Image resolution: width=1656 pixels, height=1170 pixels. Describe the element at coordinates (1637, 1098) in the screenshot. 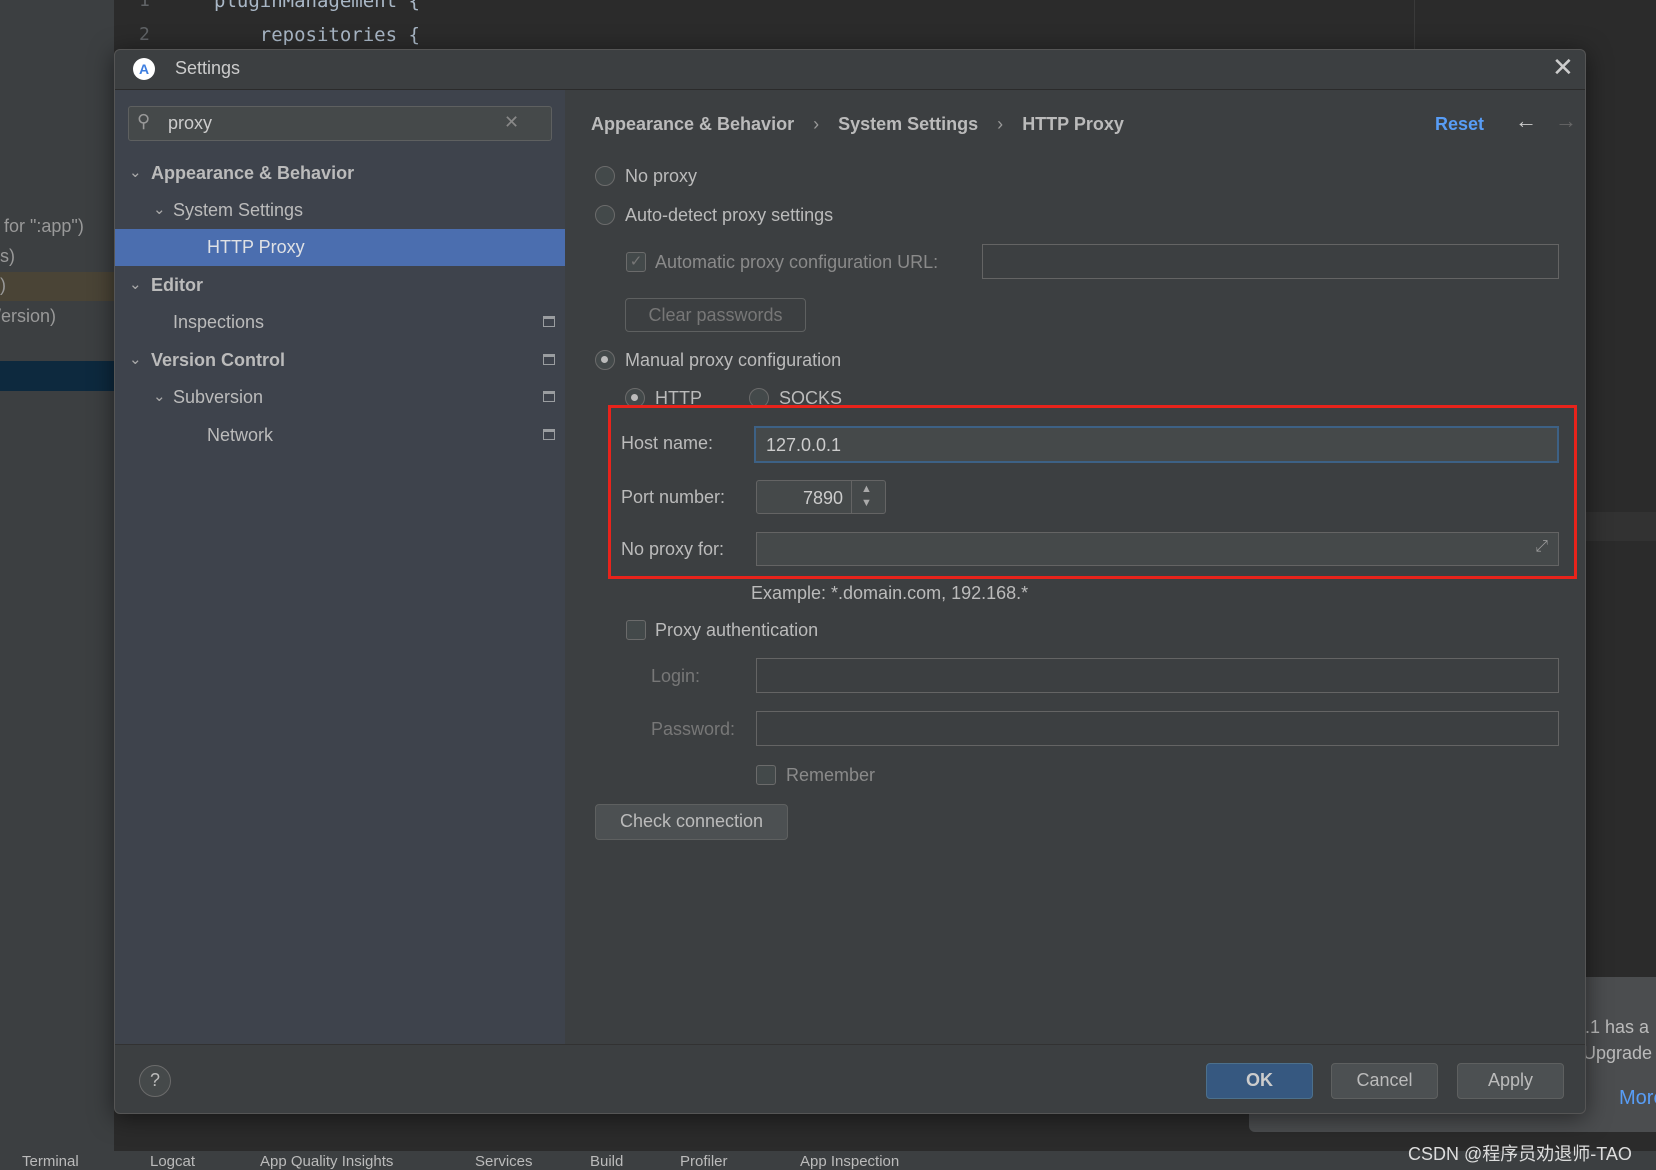

I see `notification-more-link: More` at that location.